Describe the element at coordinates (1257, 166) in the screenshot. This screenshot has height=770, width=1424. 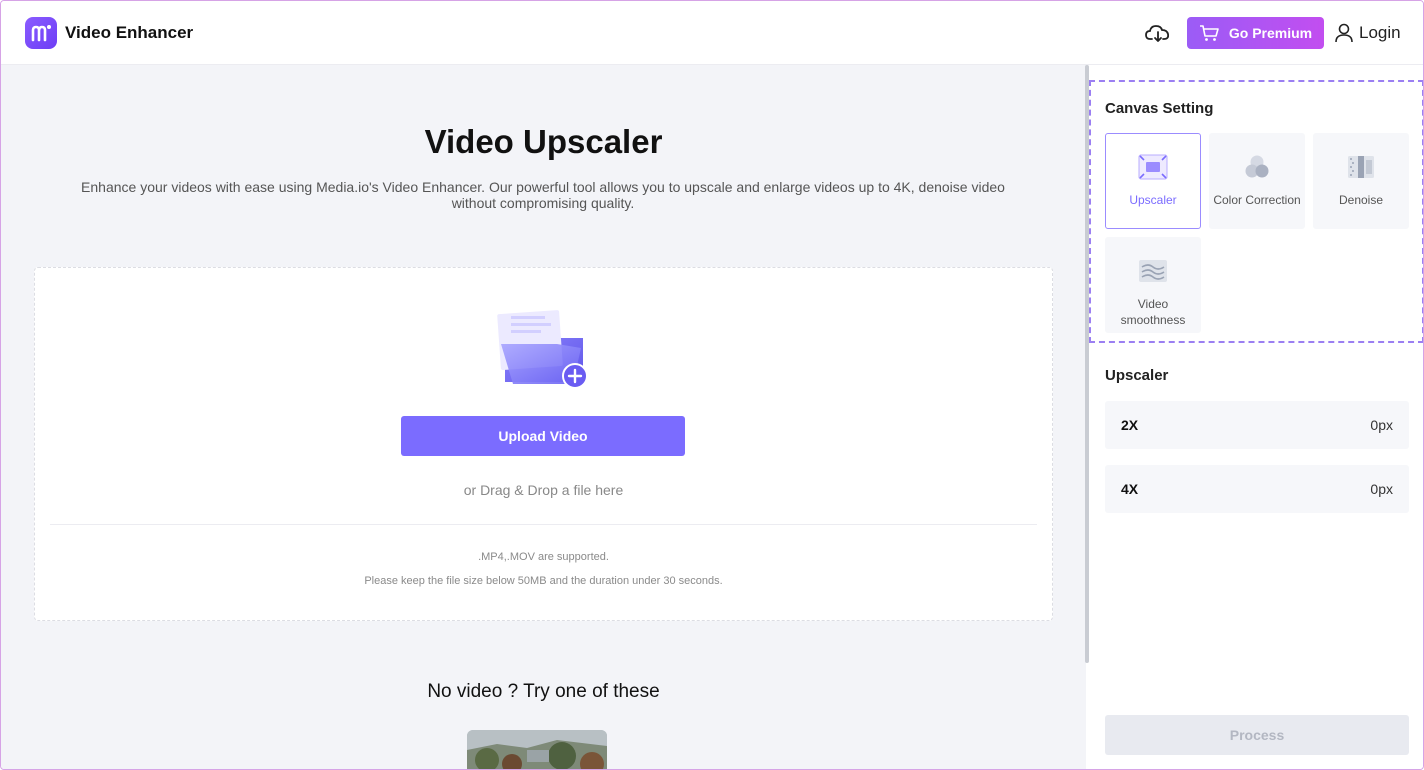
I see `color-correction-icon` at that location.